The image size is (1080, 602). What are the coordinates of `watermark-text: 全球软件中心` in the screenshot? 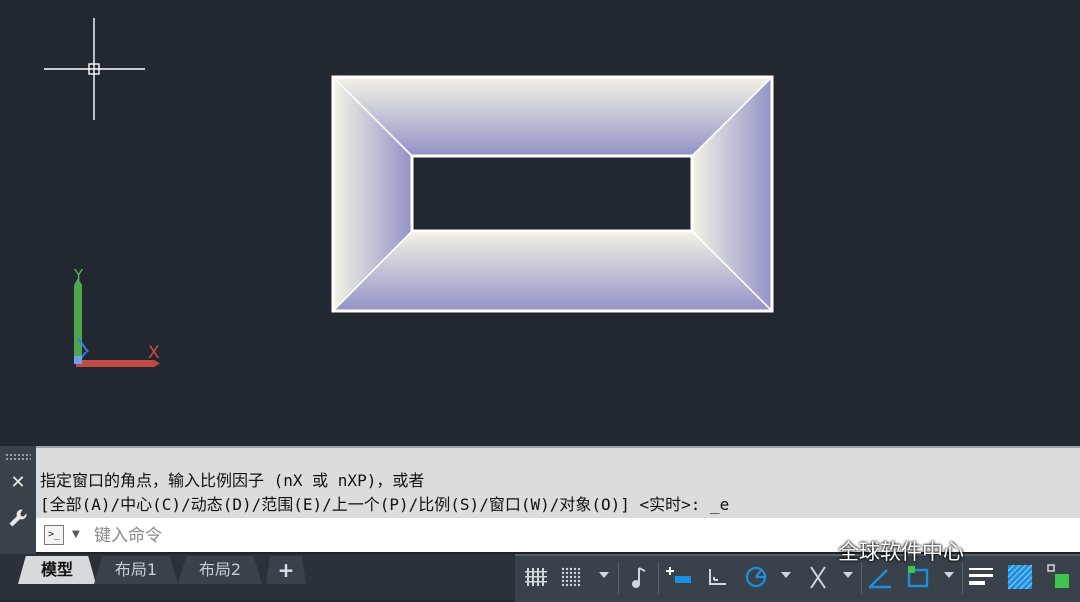 It's located at (901, 552).